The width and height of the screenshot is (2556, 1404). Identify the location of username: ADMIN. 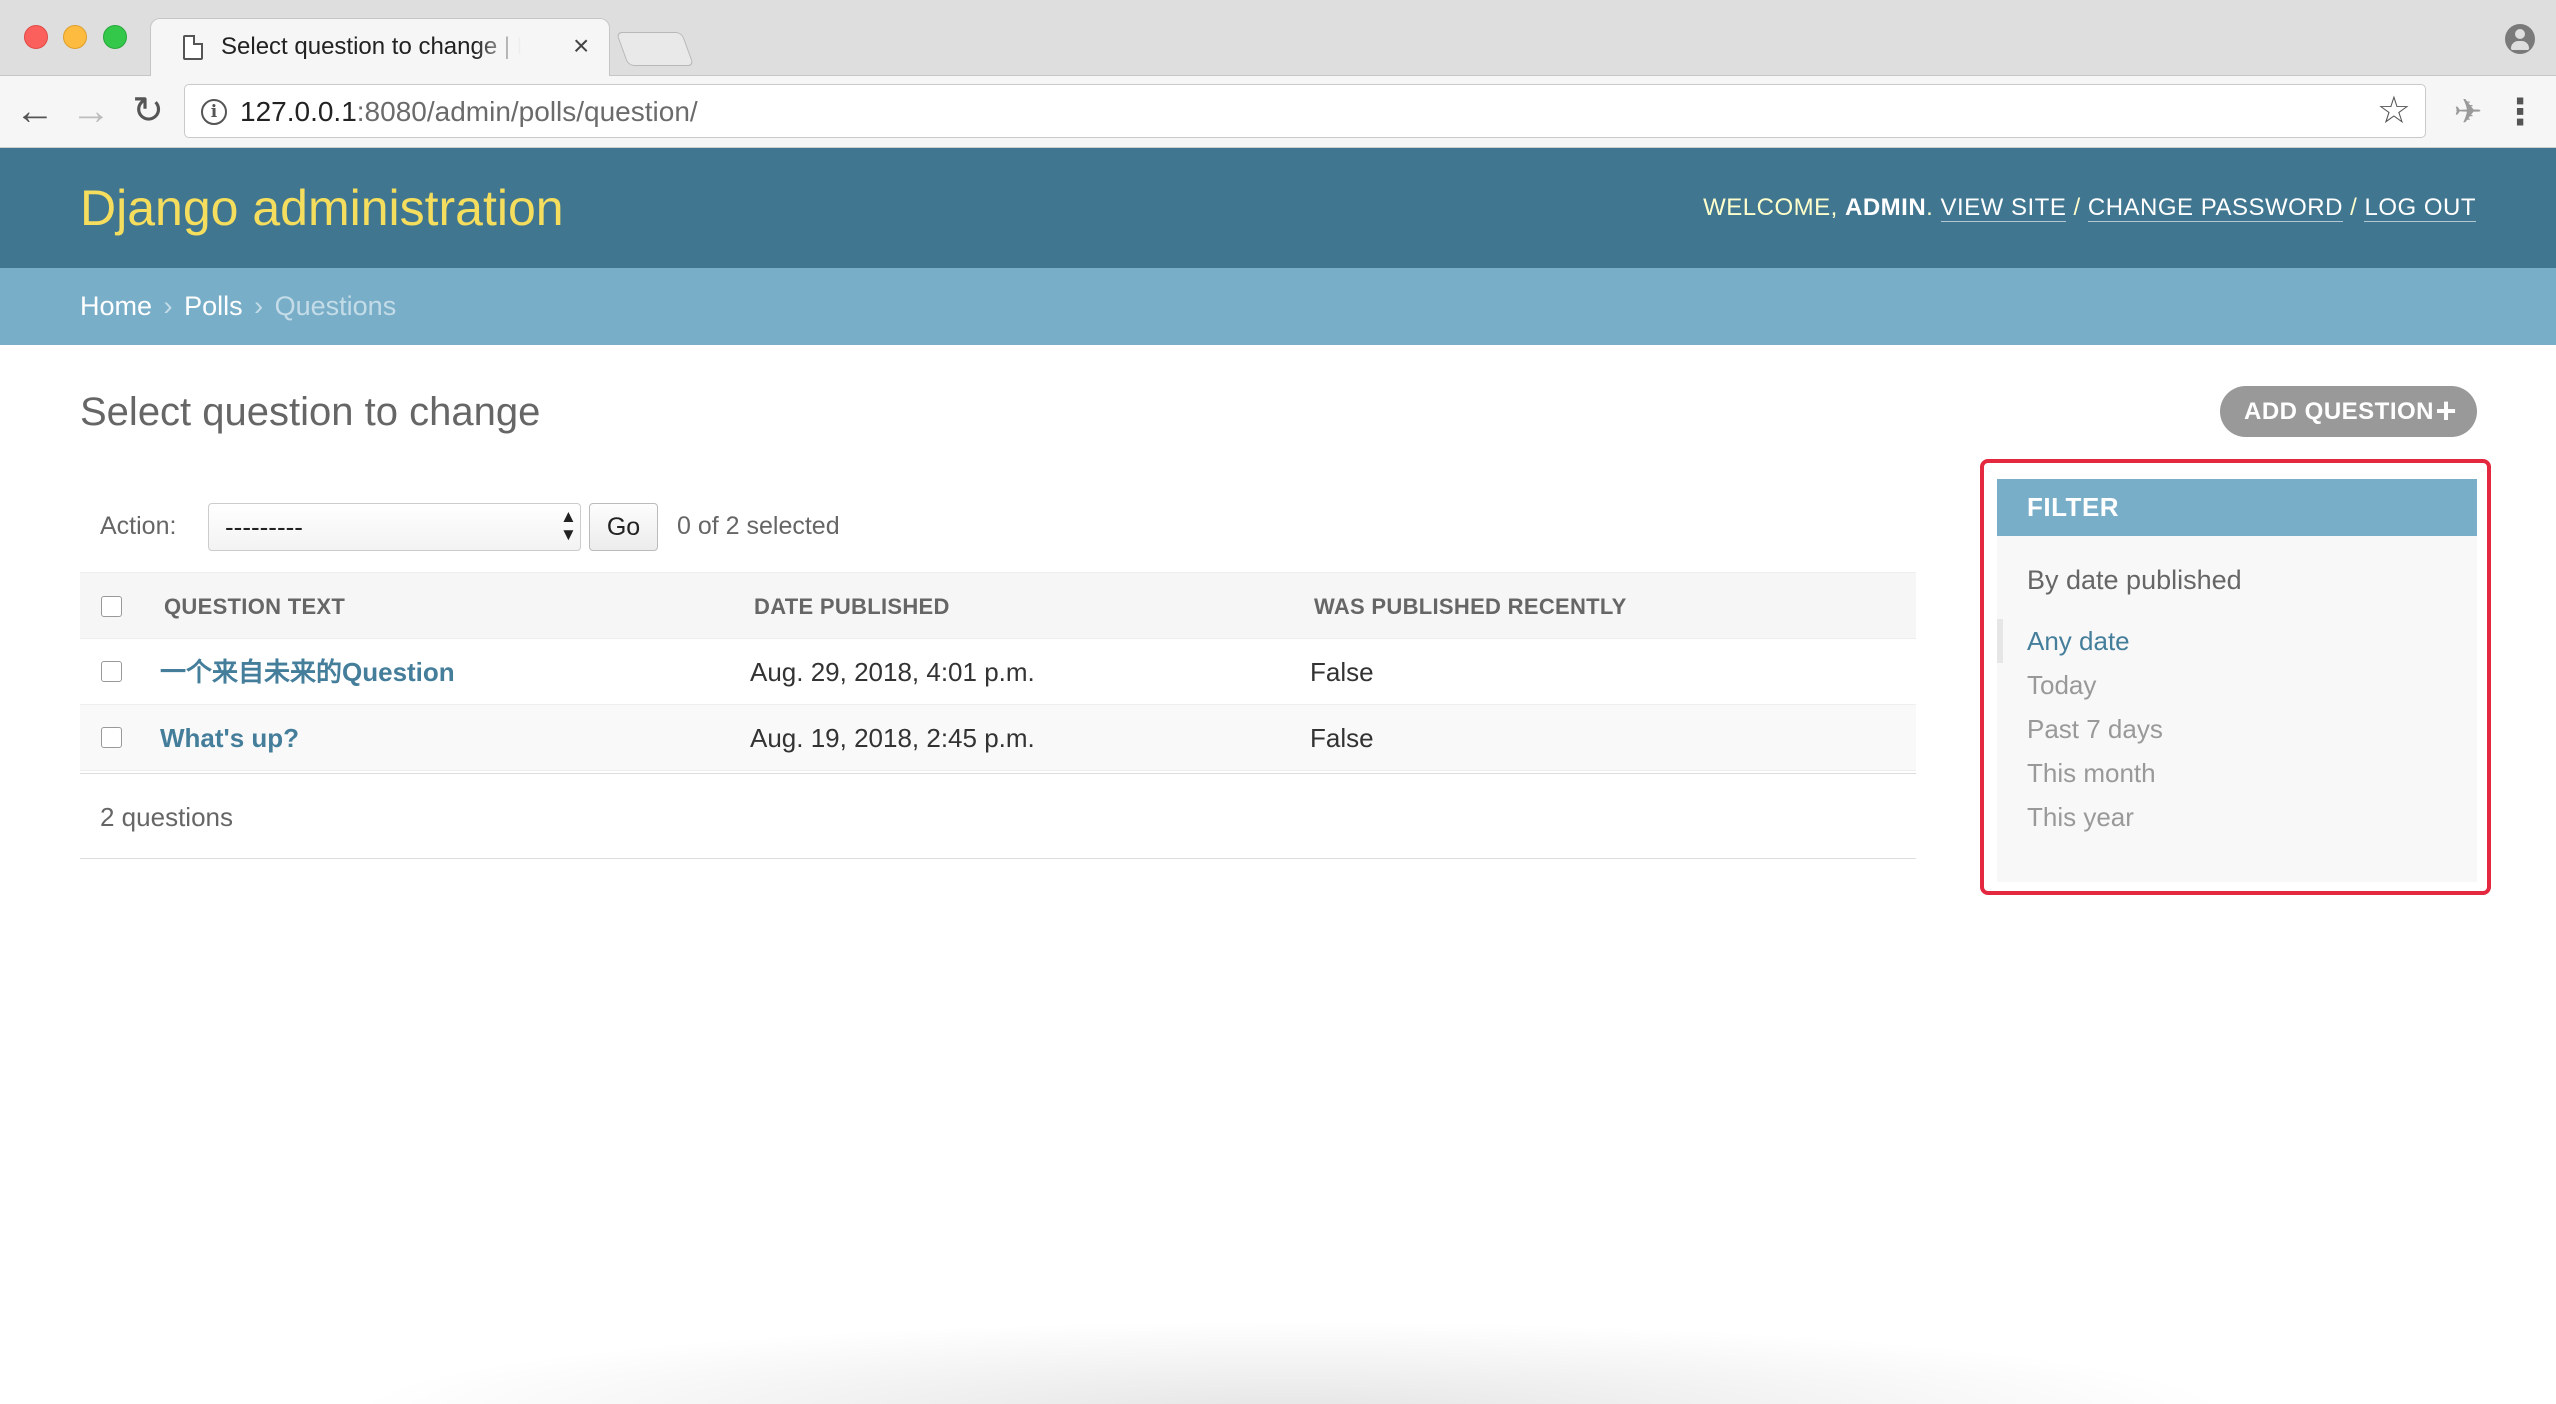
(1886, 207).